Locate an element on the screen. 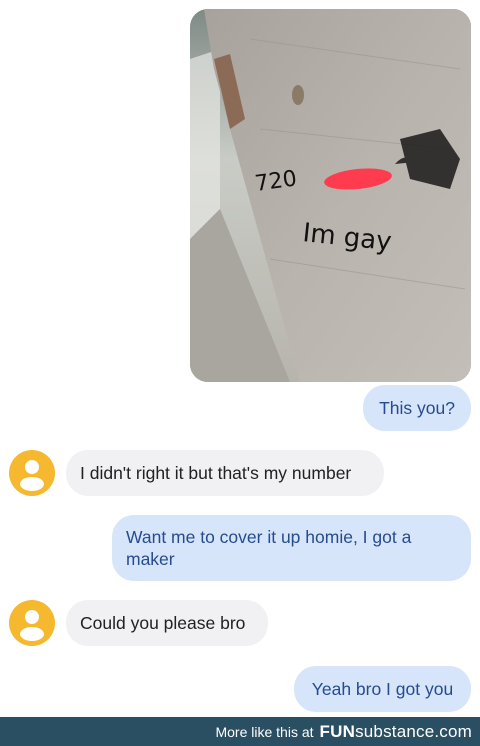  message-text: This you? is located at coordinates (417, 408).